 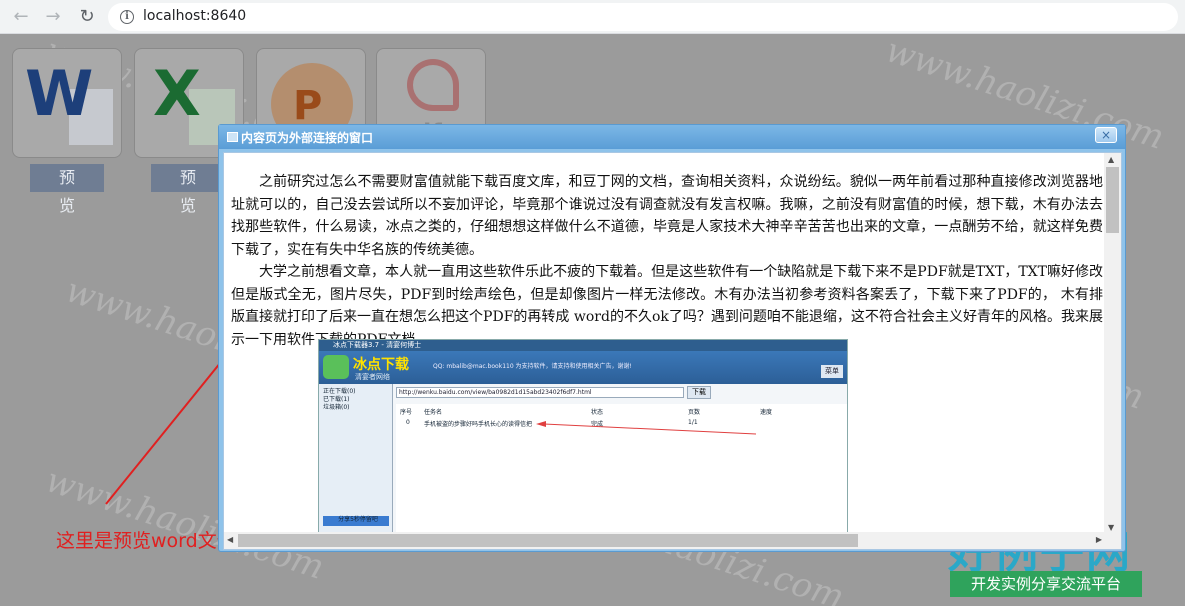 I want to click on browser-toolbar: ← → ↻ i localhost:8640, so click(x=592, y=17).